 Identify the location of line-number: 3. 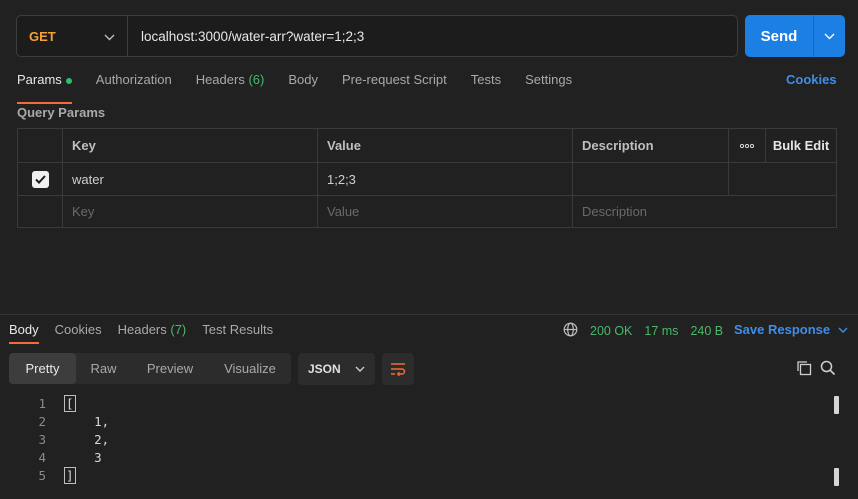
(42, 439).